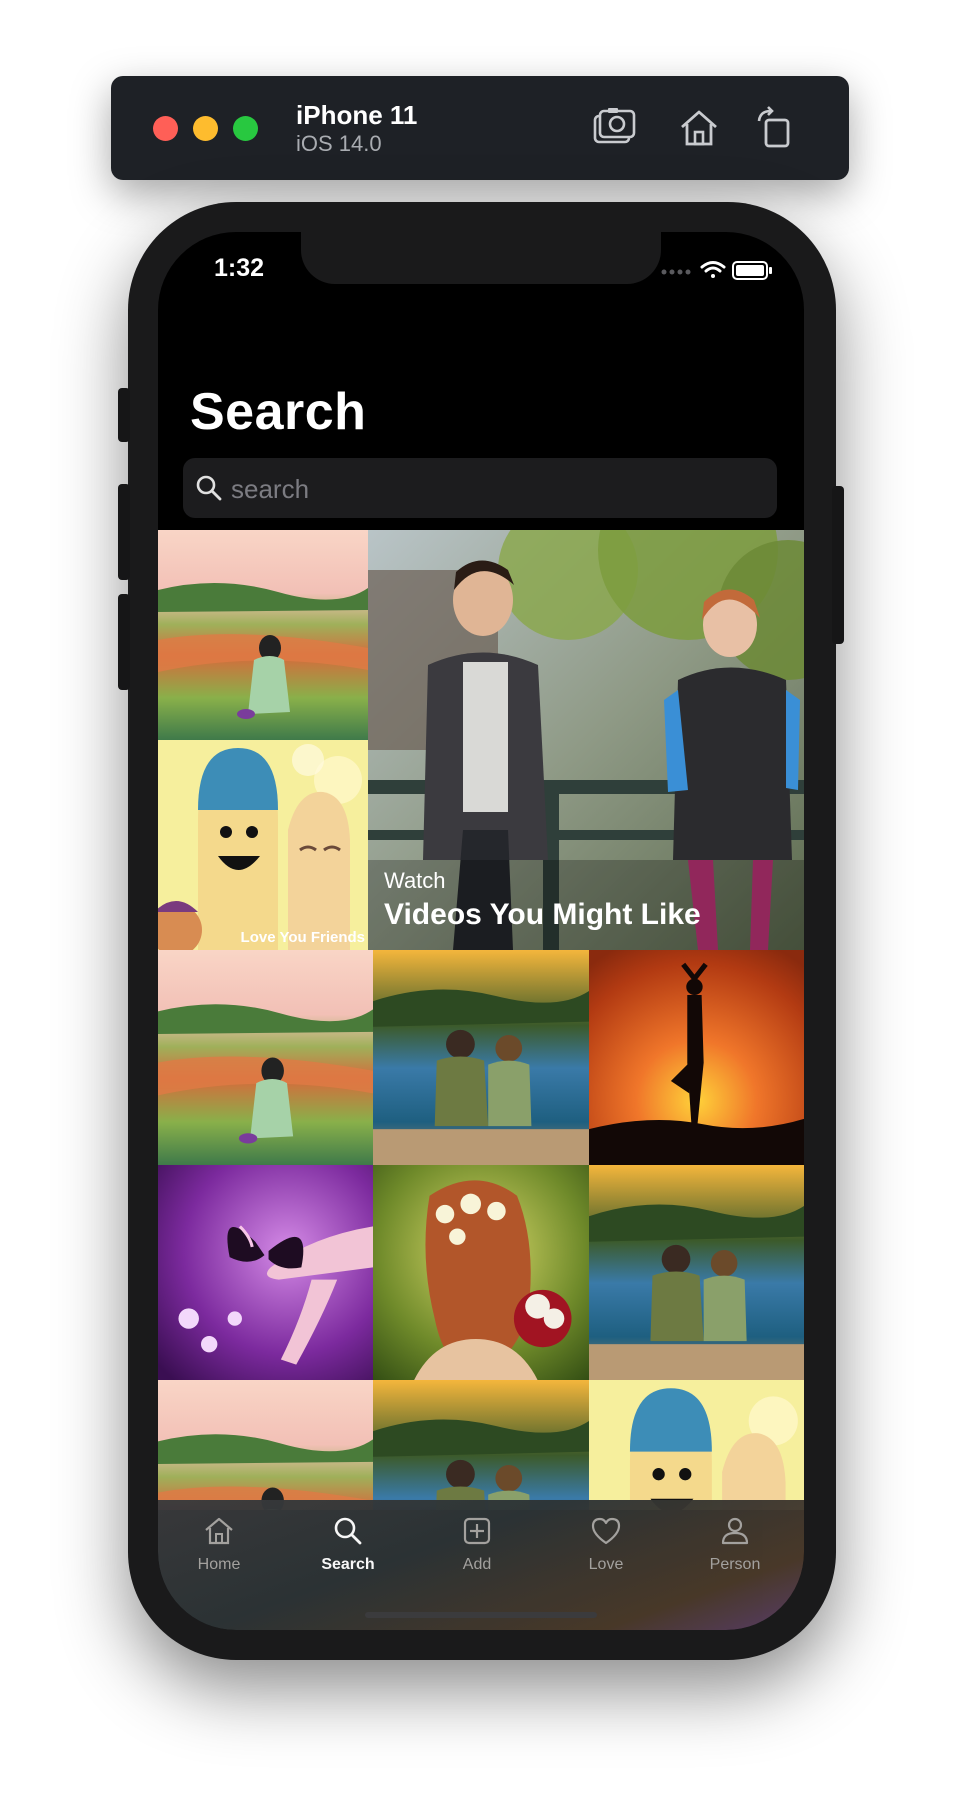 This screenshot has height=1810, width=962. What do you see at coordinates (477, 1564) in the screenshot?
I see `tab-label: Add` at bounding box center [477, 1564].